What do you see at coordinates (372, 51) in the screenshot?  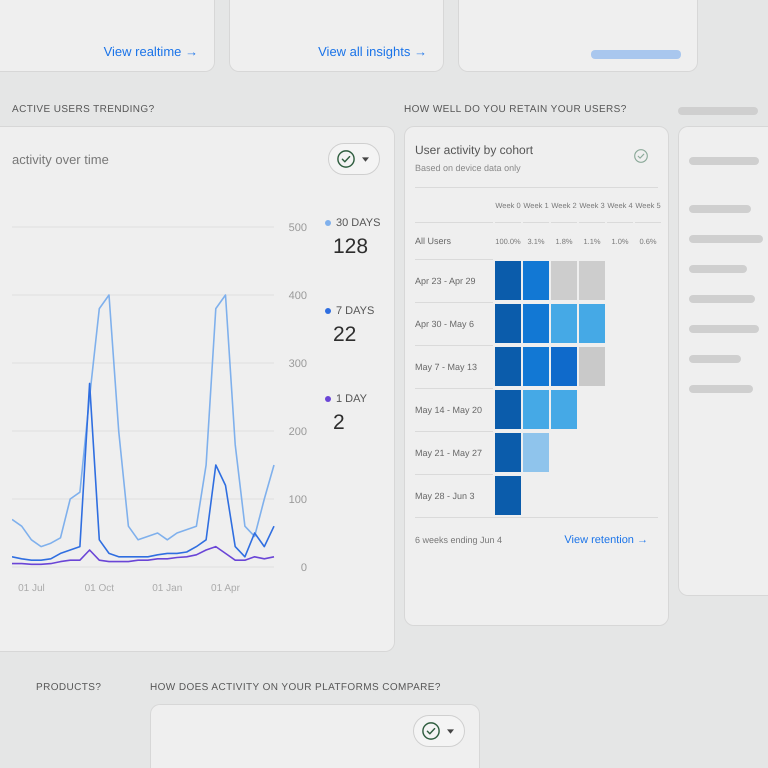 I see `card-link: View all insights →` at bounding box center [372, 51].